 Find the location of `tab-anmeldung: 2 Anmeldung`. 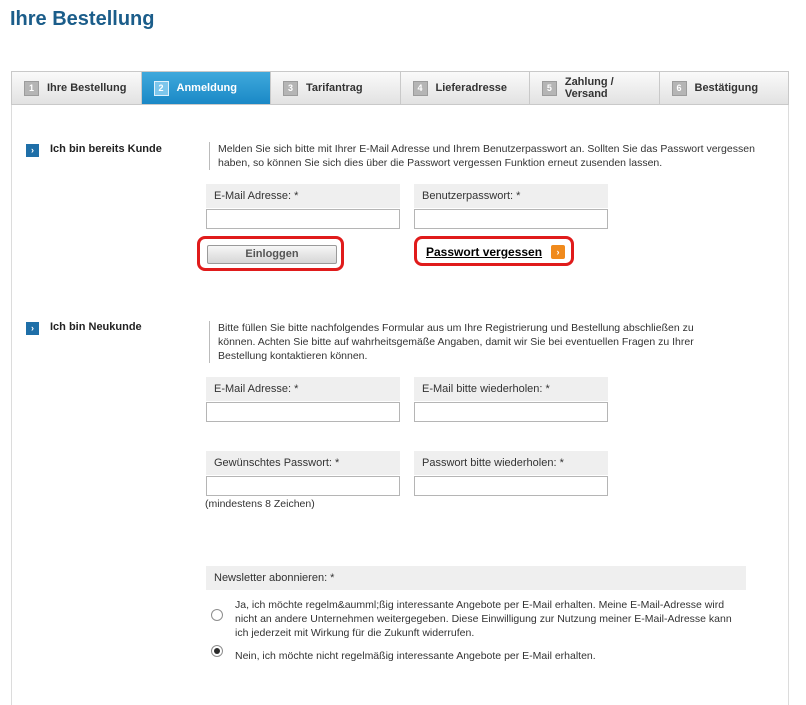

tab-anmeldung: 2 Anmeldung is located at coordinates (206, 88).